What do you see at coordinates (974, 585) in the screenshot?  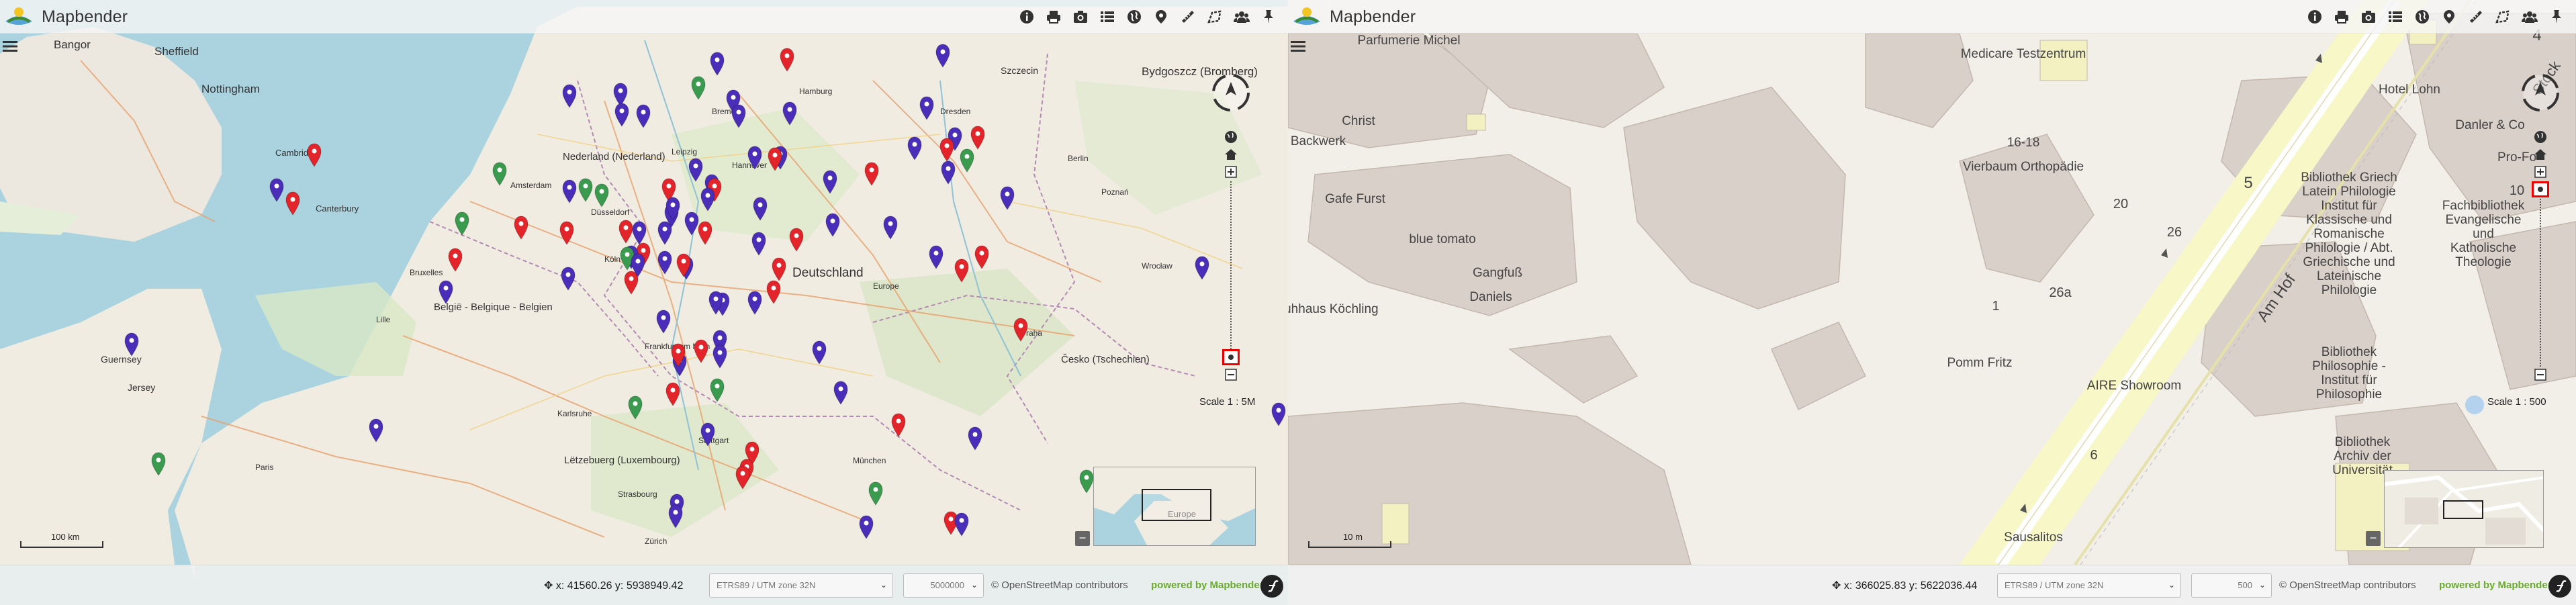 I see `chevron-down-icon: ⌄` at bounding box center [974, 585].